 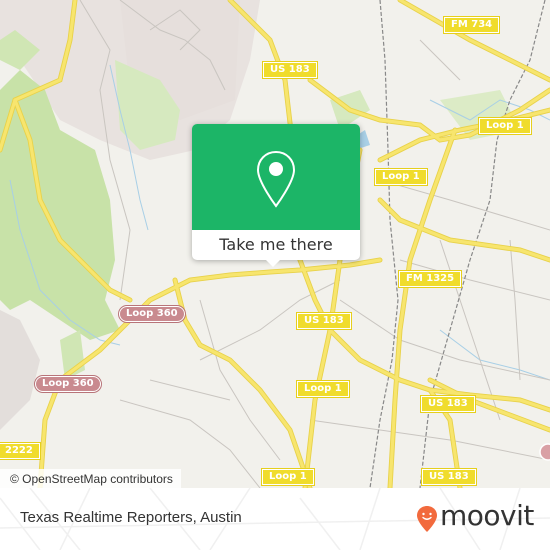 I want to click on popup-pointer, so click(x=273, y=263).